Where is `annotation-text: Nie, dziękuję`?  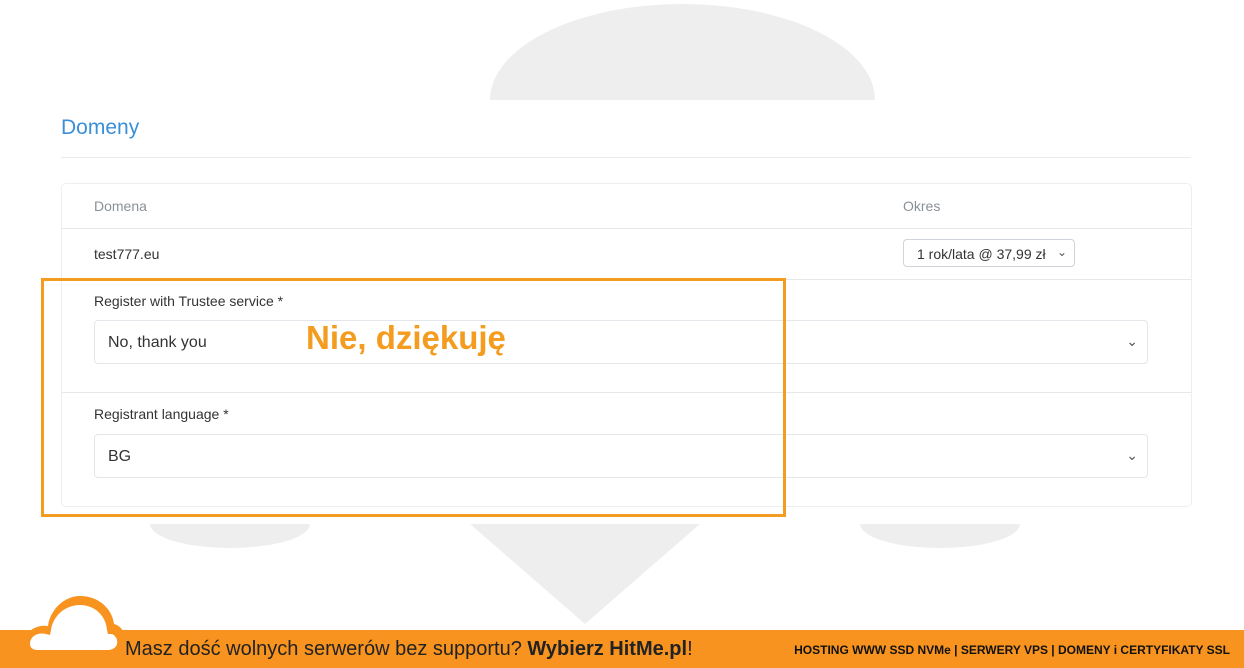 annotation-text: Nie, dziękuję is located at coordinates (406, 337).